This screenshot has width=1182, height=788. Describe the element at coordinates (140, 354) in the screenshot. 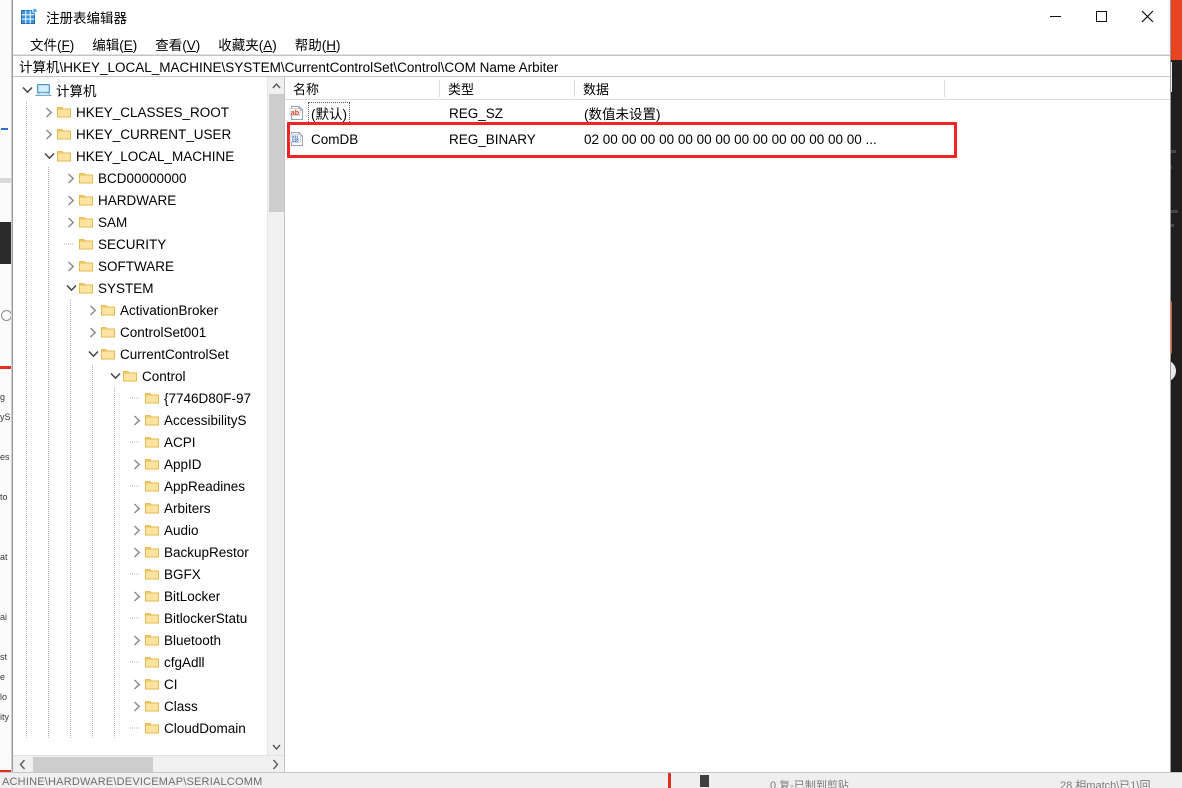

I see `tree-item: CurrentControlSet` at that location.